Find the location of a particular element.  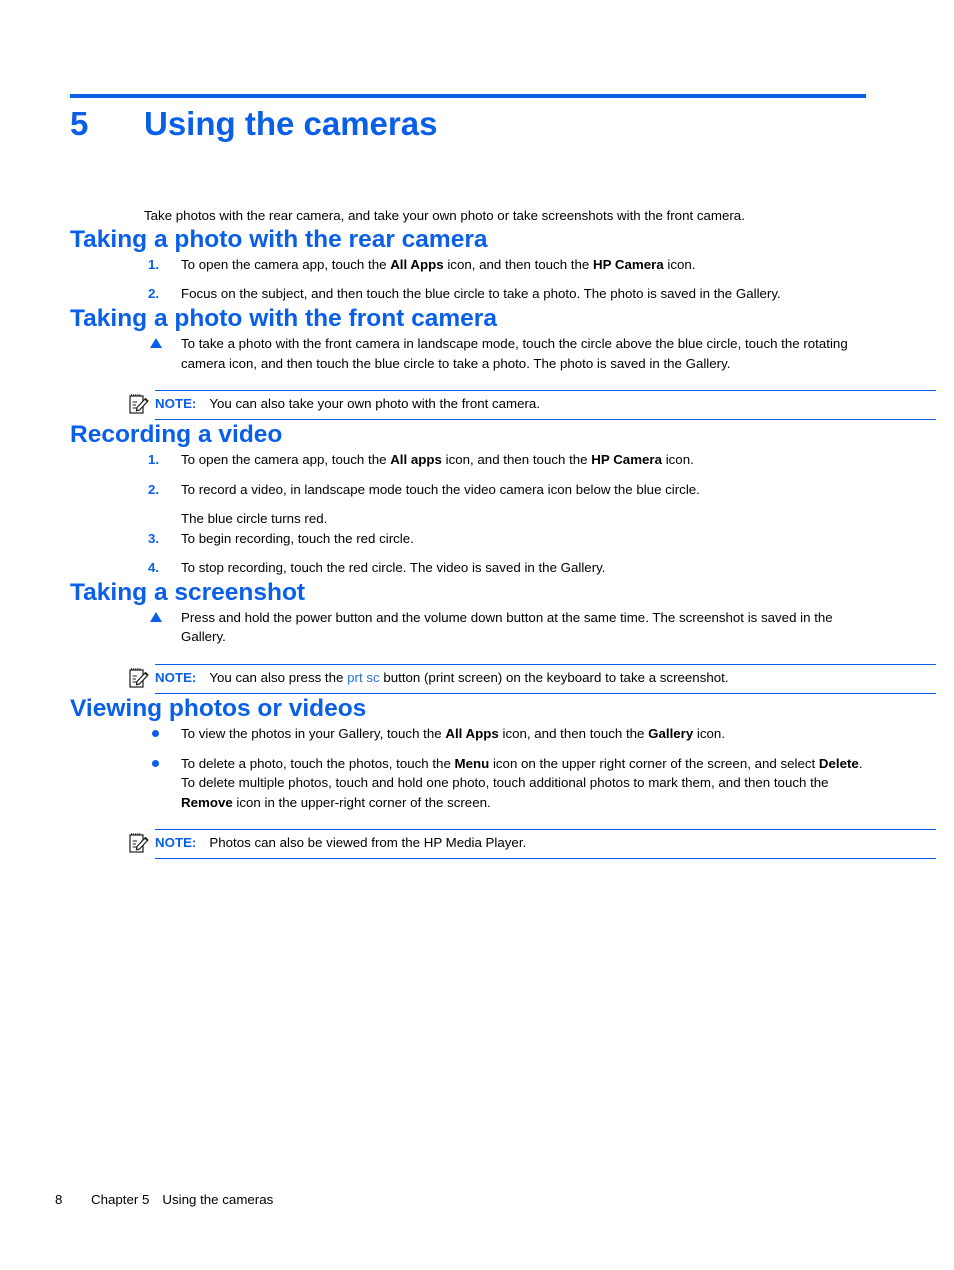

text-run-bold: Delete is located at coordinates (838, 763).